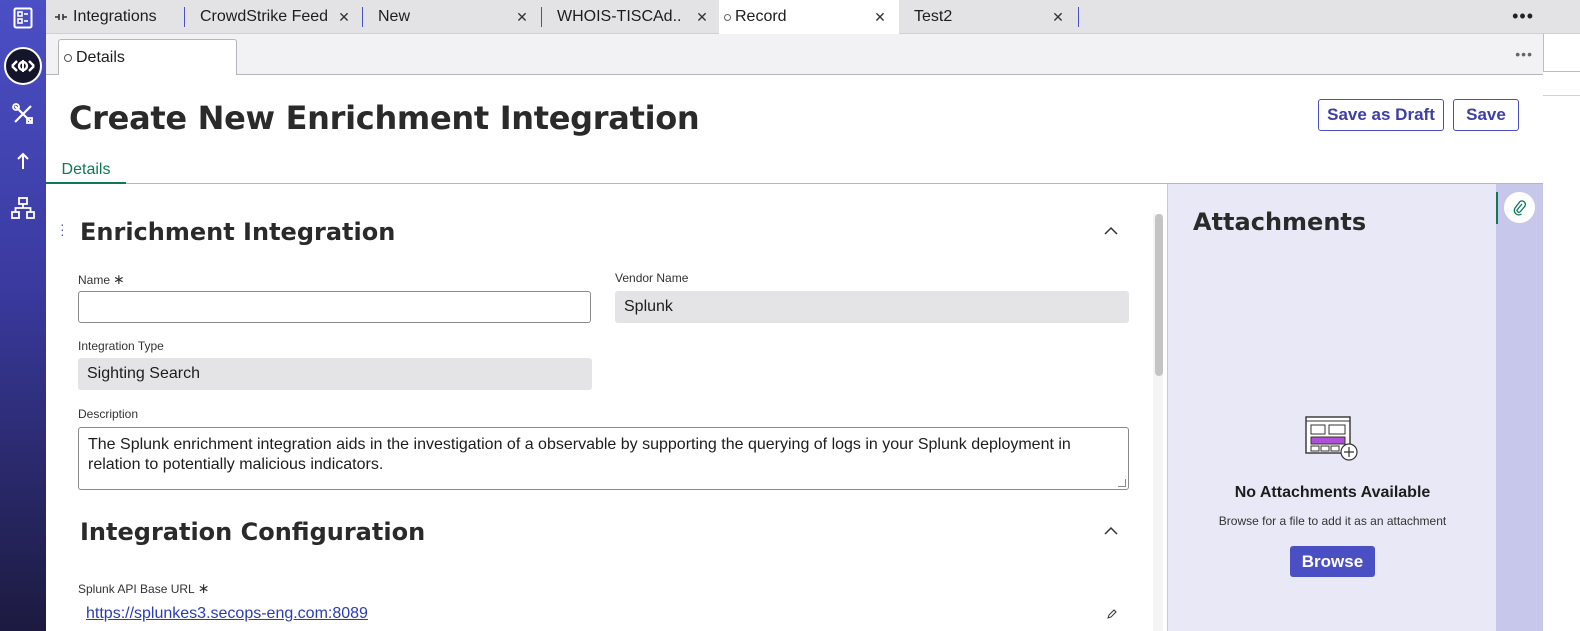 The width and height of the screenshot is (1580, 631). Describe the element at coordinates (1158, 422) in the screenshot. I see `form-scrollbar` at that location.